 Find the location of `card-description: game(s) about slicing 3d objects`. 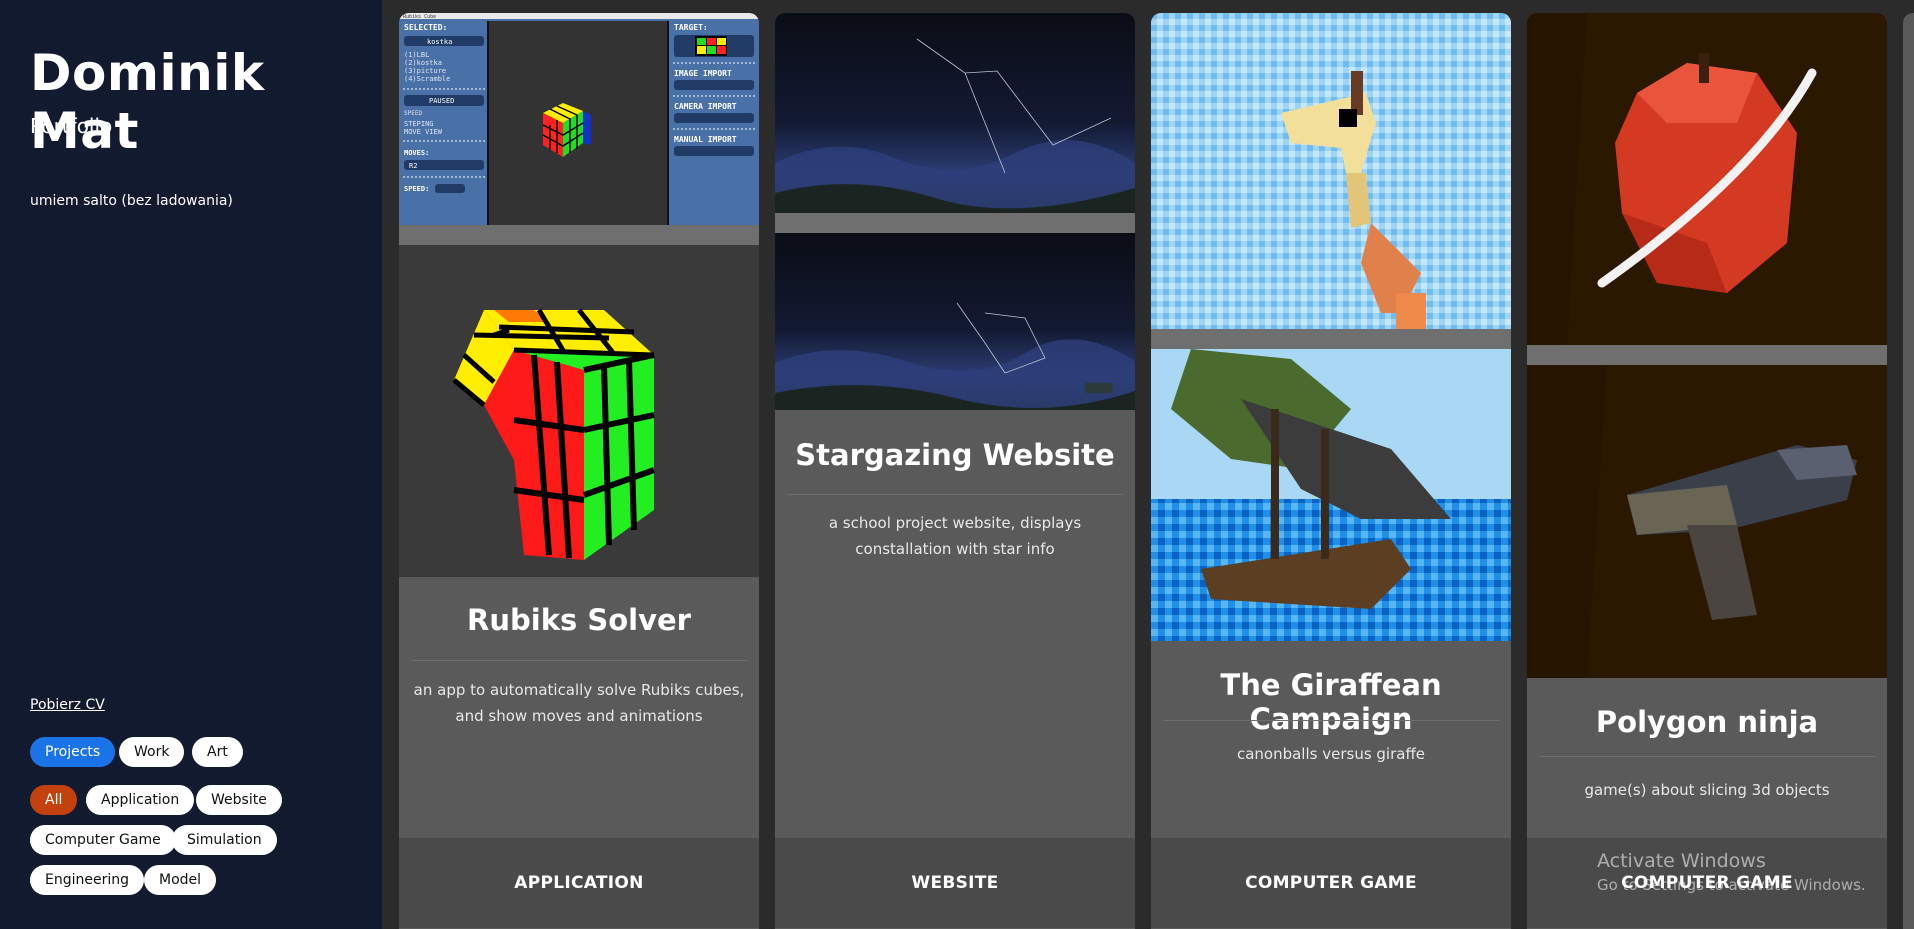

card-description: game(s) about slicing 3d objects is located at coordinates (1707, 790).